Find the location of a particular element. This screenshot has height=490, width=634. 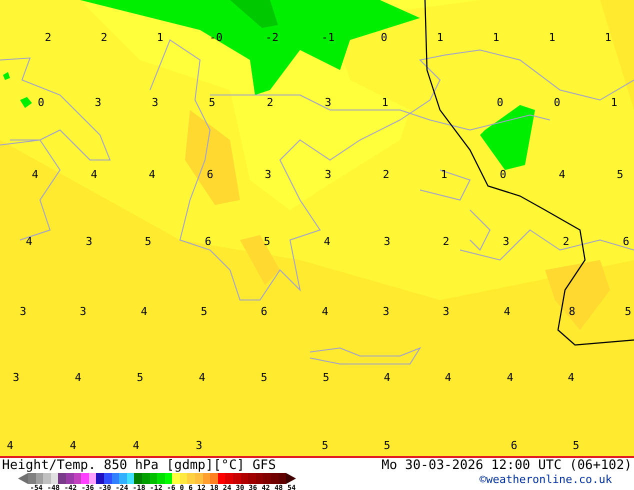

forecast-datetime: Mo 30-03-2026 12:00 UTC (06+102) is located at coordinates (507, 465).